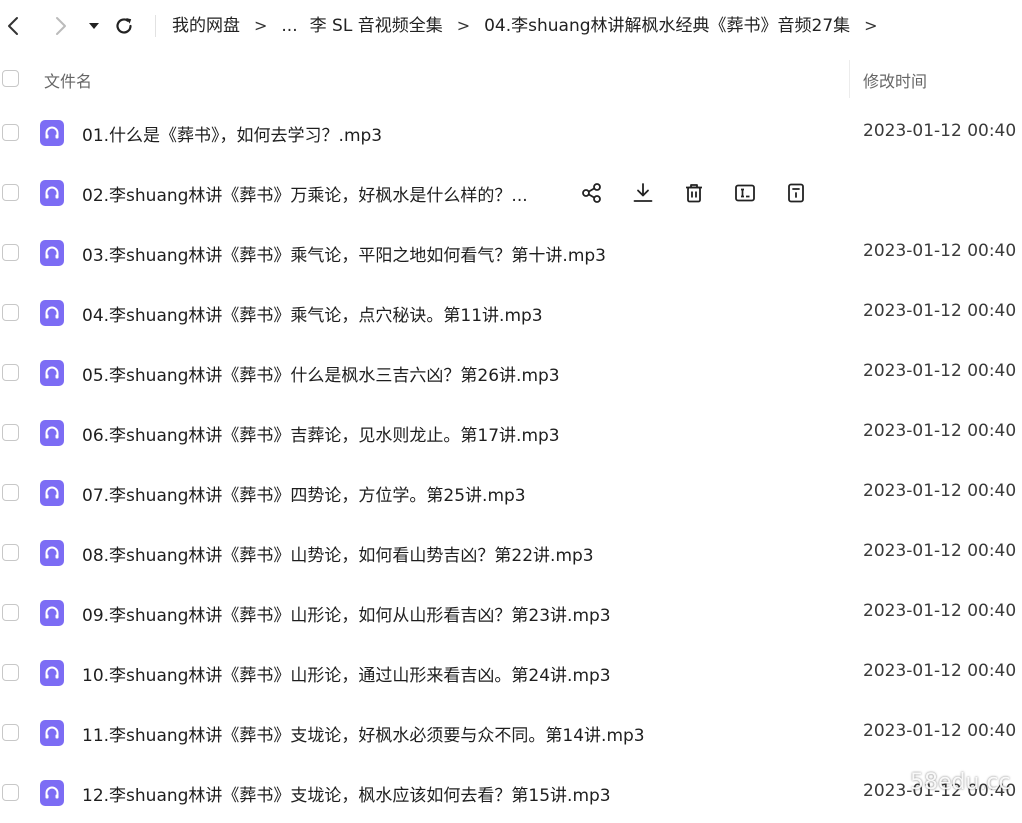 Image resolution: width=1022 pixels, height=823 pixels. What do you see at coordinates (321, 433) in the screenshot?
I see `file-name: 06.李shuang林讲《葬书》吉葬论，见水则龙止。第17讲.mp3` at bounding box center [321, 433].